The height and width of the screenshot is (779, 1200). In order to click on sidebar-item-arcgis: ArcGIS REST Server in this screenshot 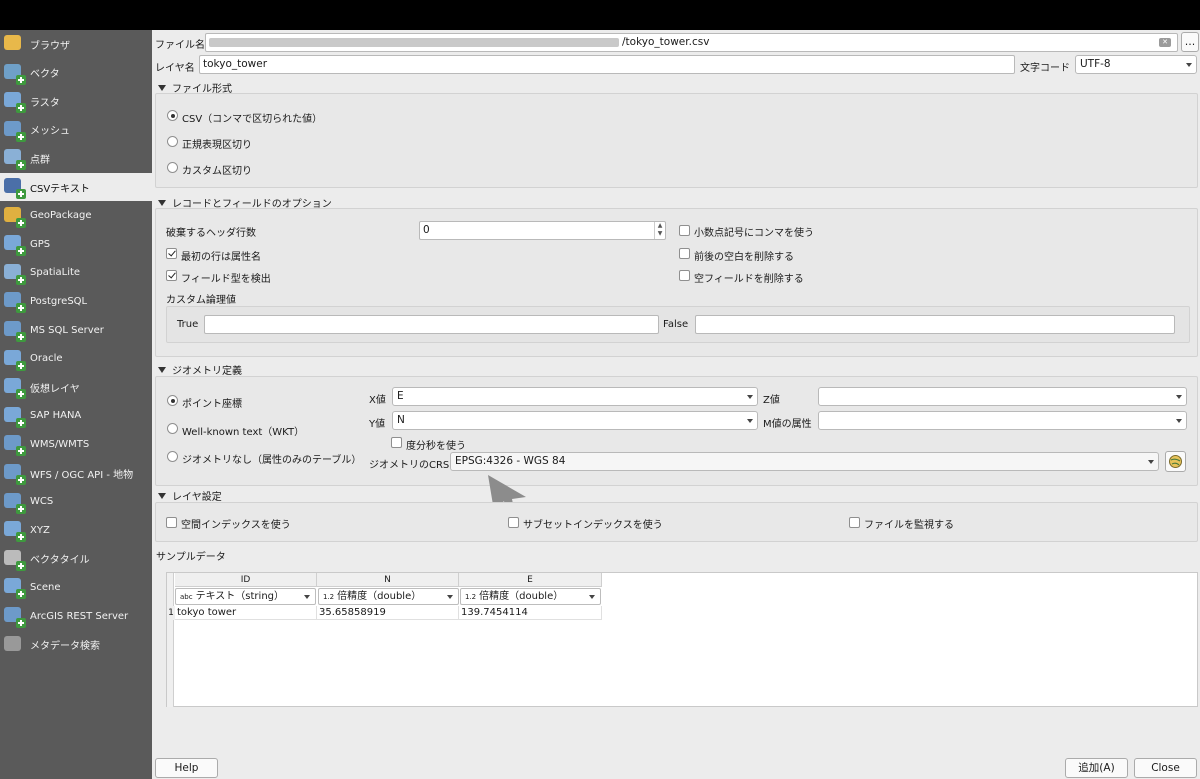, I will do `click(76, 616)`.